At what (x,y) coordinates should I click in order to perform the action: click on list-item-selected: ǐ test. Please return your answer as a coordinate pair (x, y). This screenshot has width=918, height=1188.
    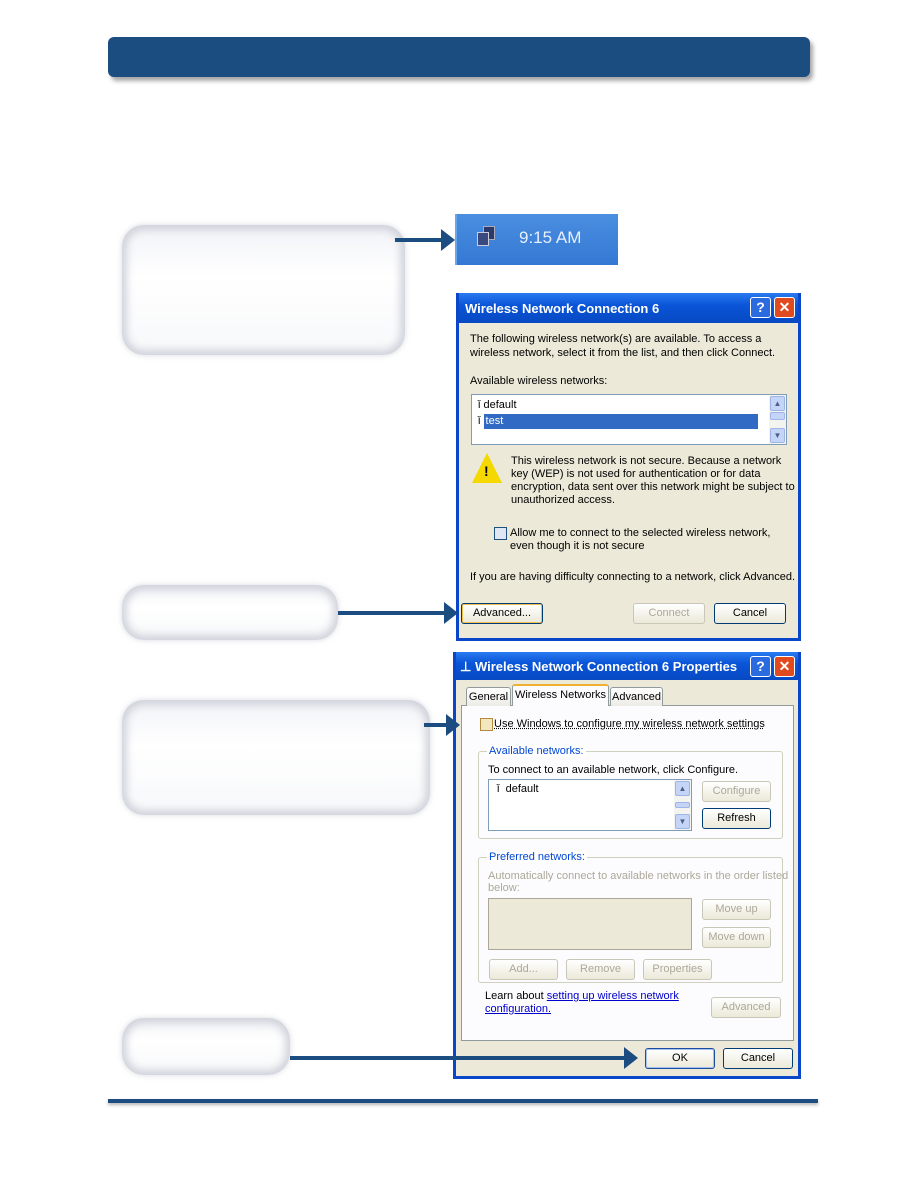
    Looking at the image, I should click on (622, 421).